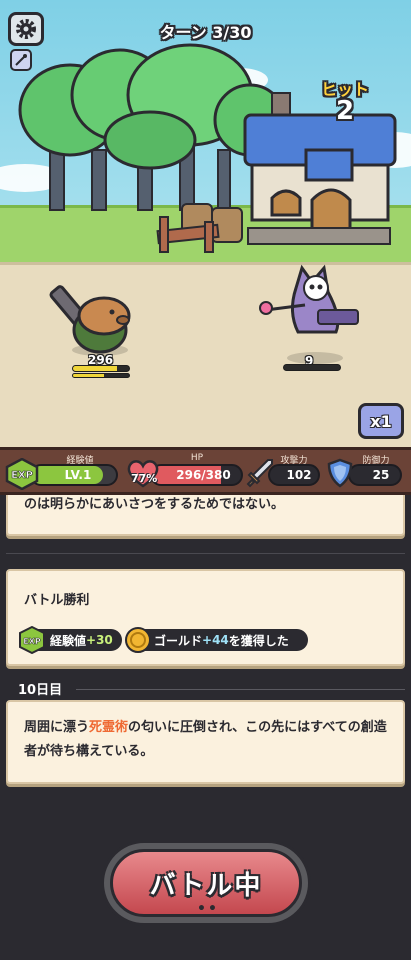  Describe the element at coordinates (208, 909) in the screenshot. I see `loading-dots: ••` at that location.